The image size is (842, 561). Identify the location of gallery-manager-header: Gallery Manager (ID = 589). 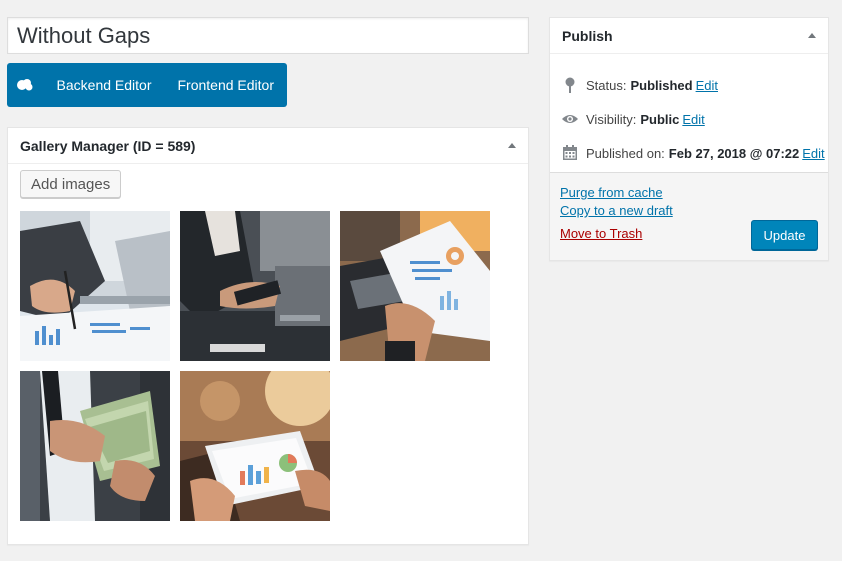
(268, 146).